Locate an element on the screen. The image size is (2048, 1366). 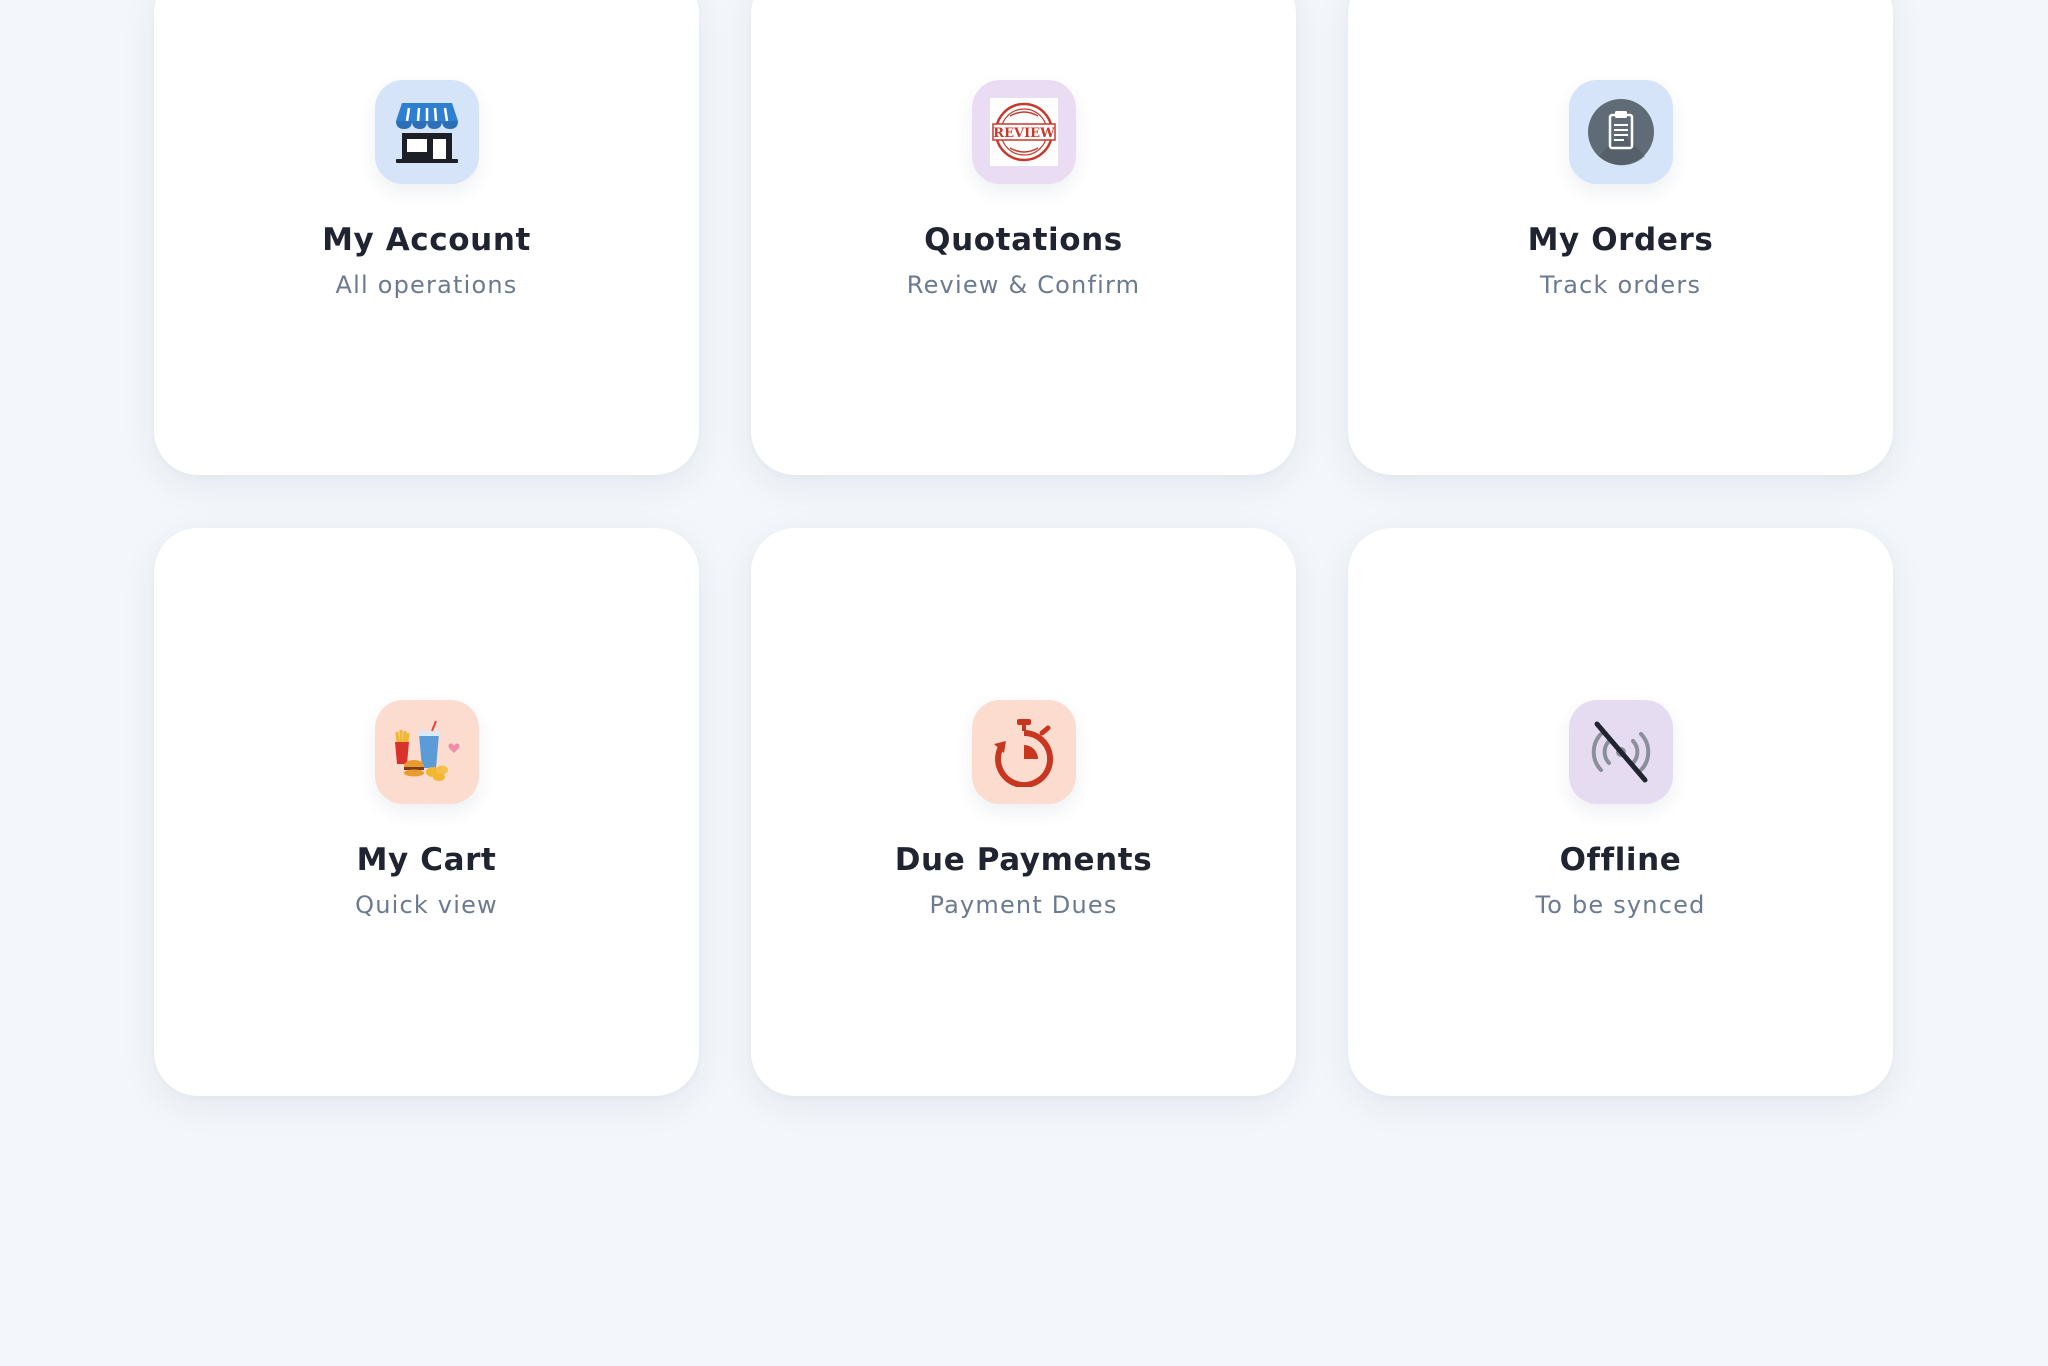
my-account-card: My Account All operations is located at coordinates (426, 237).